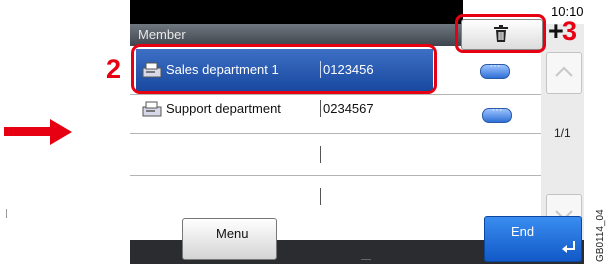  Describe the element at coordinates (600, 235) in the screenshot. I see `figure-code: GB0114_04` at that location.